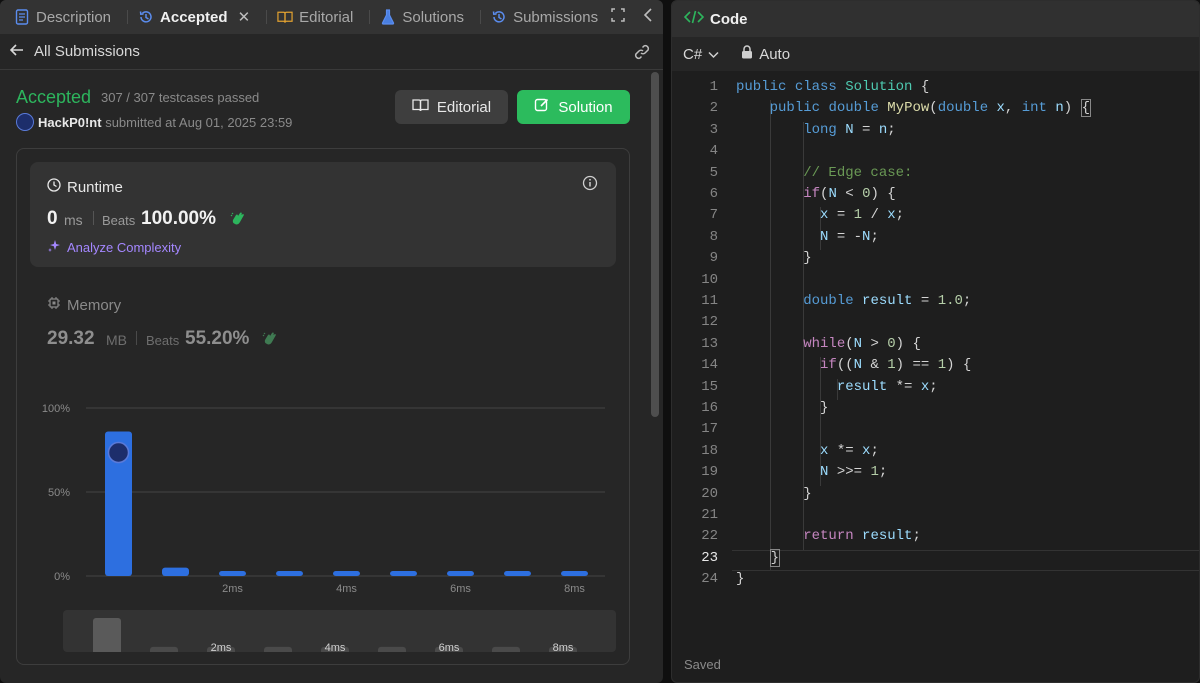 This screenshot has width=1200, height=683. Describe the element at coordinates (747, 54) in the screenshot. I see `lock-icon` at that location.